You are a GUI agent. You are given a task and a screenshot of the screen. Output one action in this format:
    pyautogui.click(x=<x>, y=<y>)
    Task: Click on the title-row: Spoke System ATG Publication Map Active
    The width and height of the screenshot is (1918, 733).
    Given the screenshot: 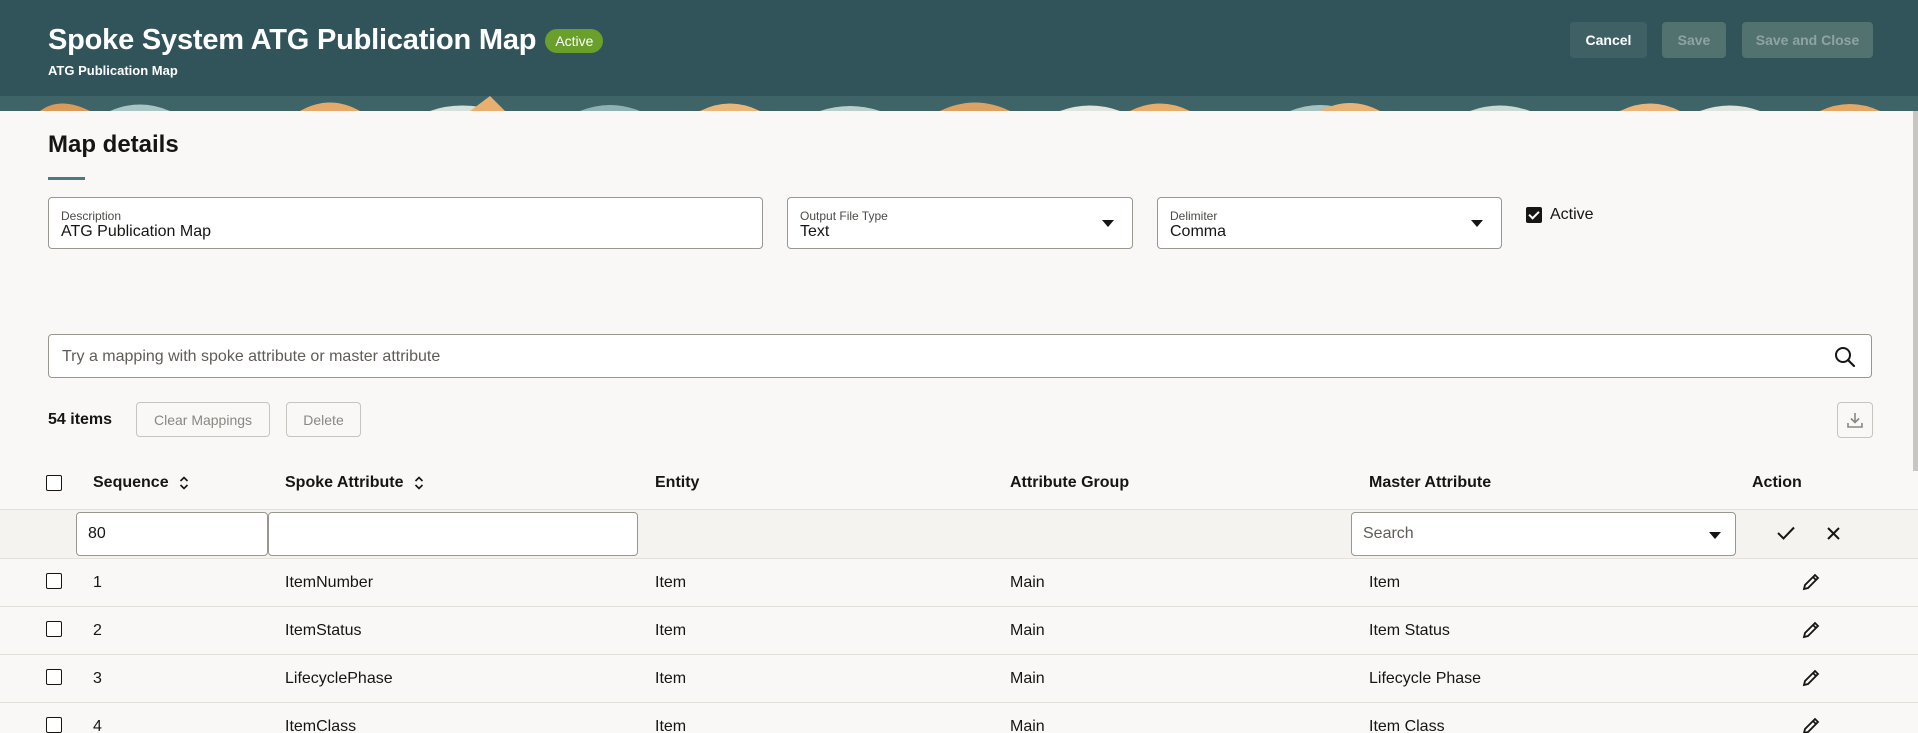 What is the action you would take?
    pyautogui.click(x=326, y=40)
    